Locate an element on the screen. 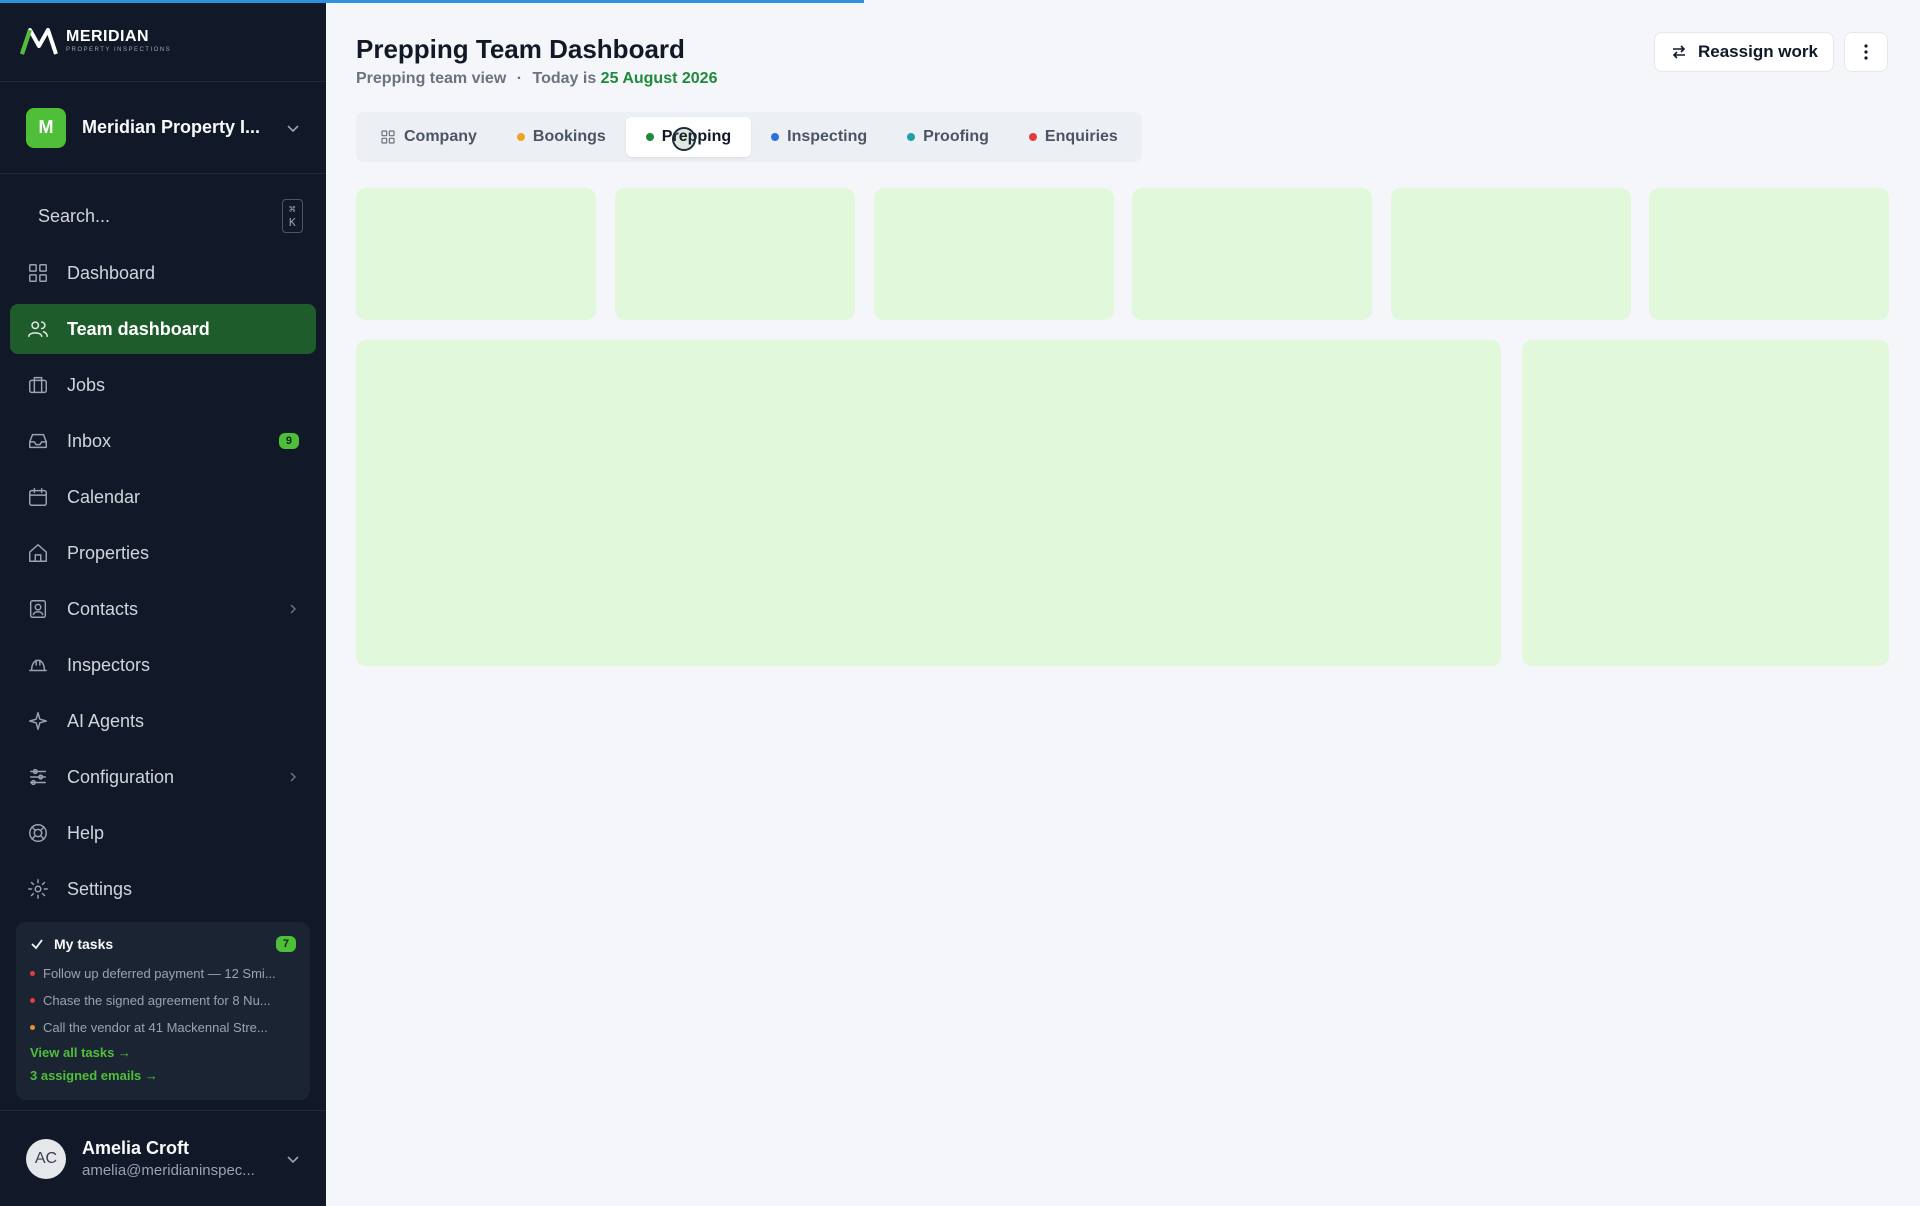  lifebuoy-icon is located at coordinates (38, 833).